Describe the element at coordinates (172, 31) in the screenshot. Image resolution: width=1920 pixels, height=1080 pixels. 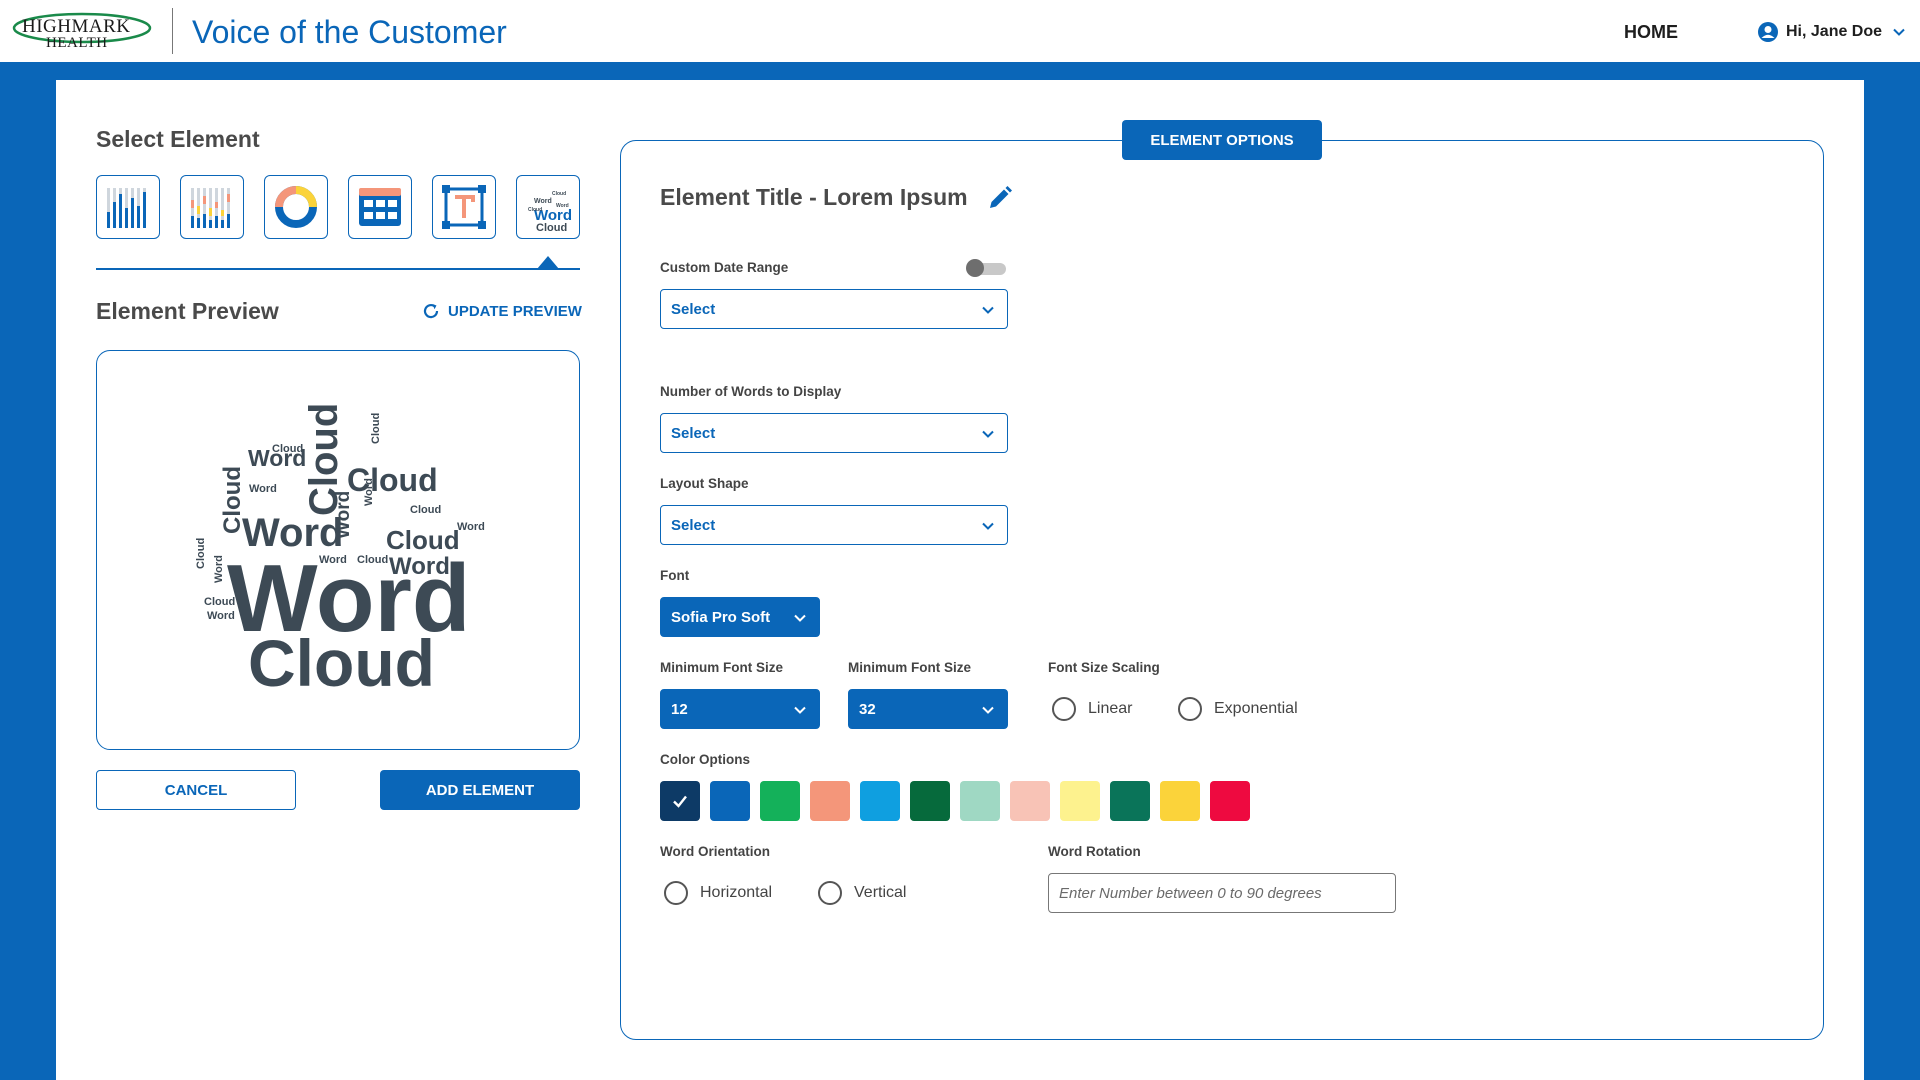
I see `header-divider` at that location.